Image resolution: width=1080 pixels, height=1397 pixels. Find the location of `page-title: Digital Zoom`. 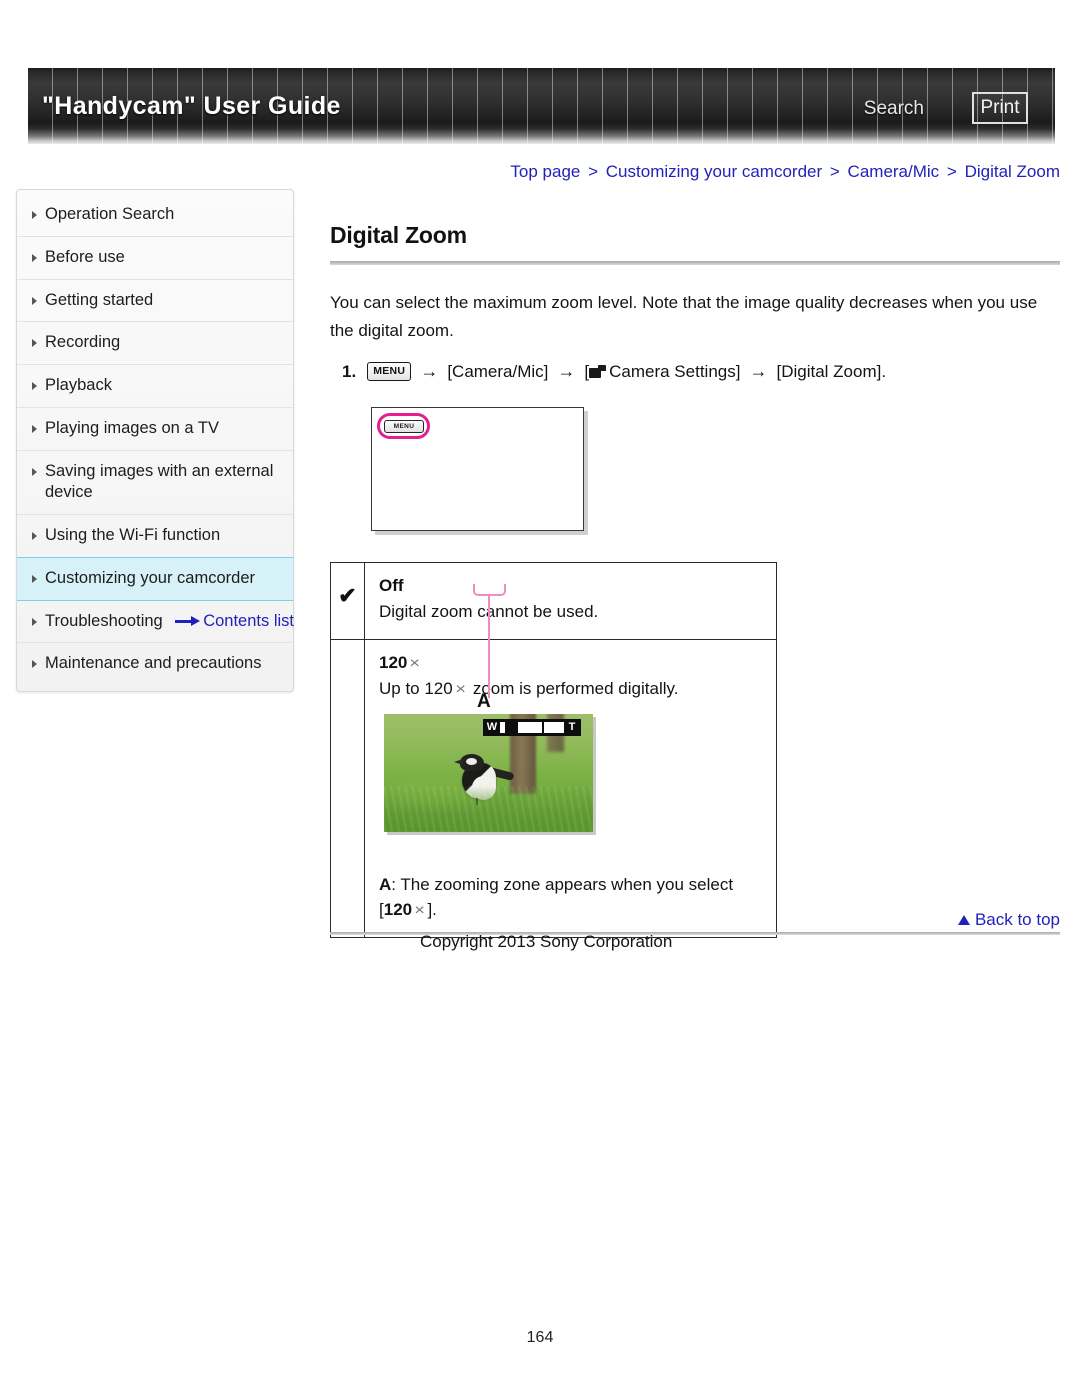

page-title: Digital Zoom is located at coordinates (398, 235).